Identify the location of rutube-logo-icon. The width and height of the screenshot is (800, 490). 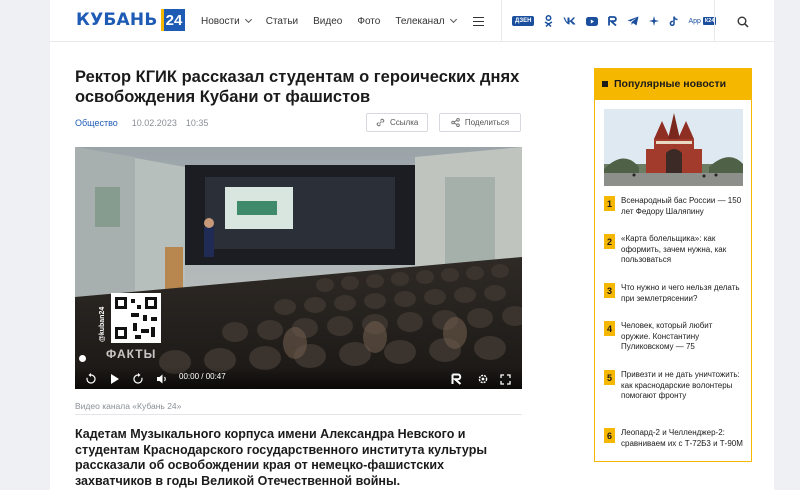
(456, 380).